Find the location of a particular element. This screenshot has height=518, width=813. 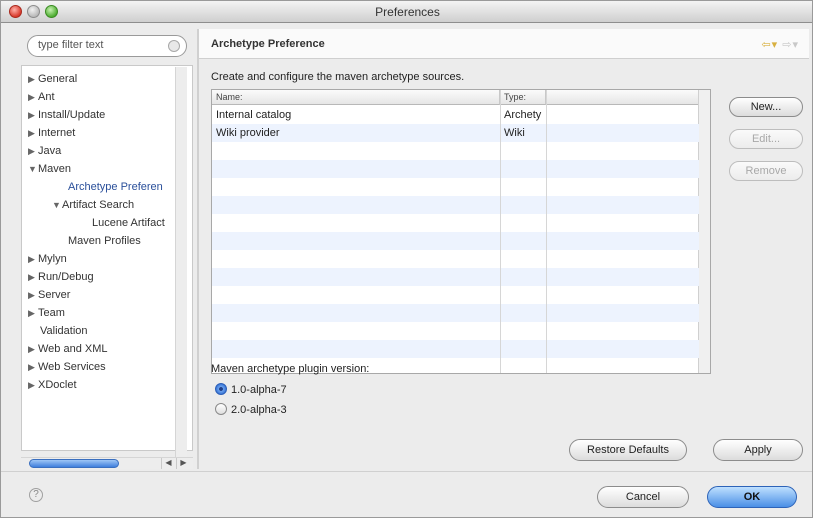

table-row: Wiki provider Wiki is located at coordinates (455, 133).